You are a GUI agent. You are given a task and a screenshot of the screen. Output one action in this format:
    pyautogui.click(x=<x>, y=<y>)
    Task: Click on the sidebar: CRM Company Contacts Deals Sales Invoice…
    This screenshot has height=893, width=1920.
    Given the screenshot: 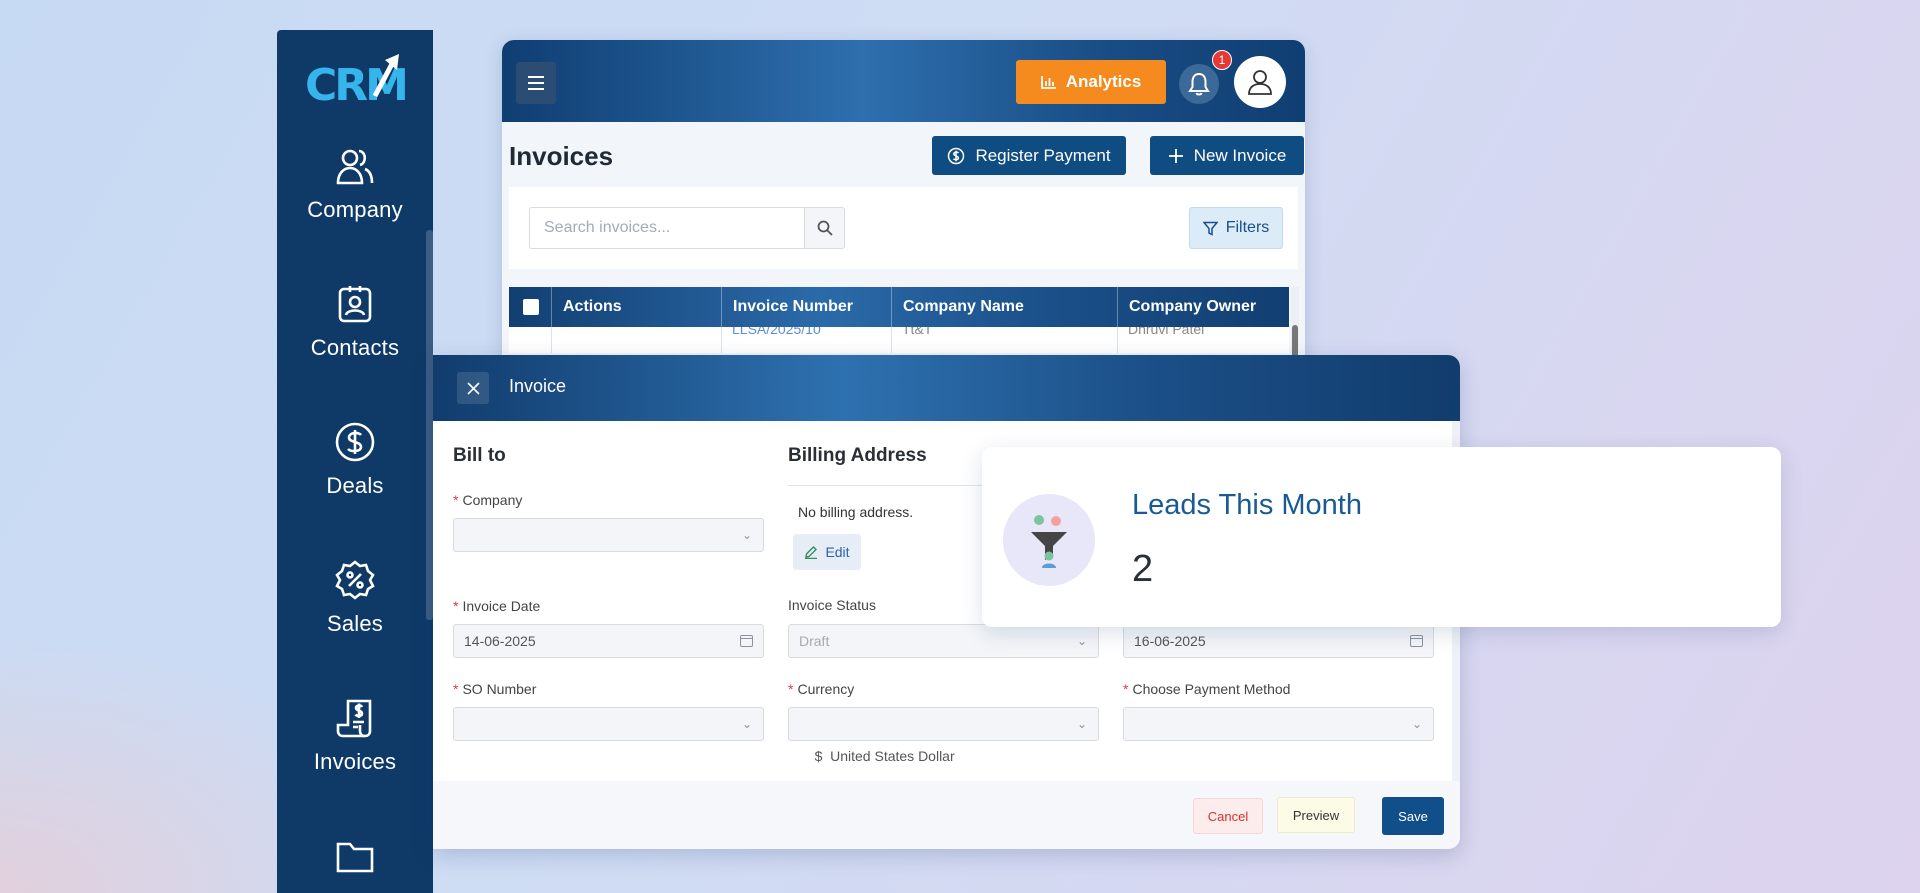 What is the action you would take?
    pyautogui.click(x=355, y=461)
    